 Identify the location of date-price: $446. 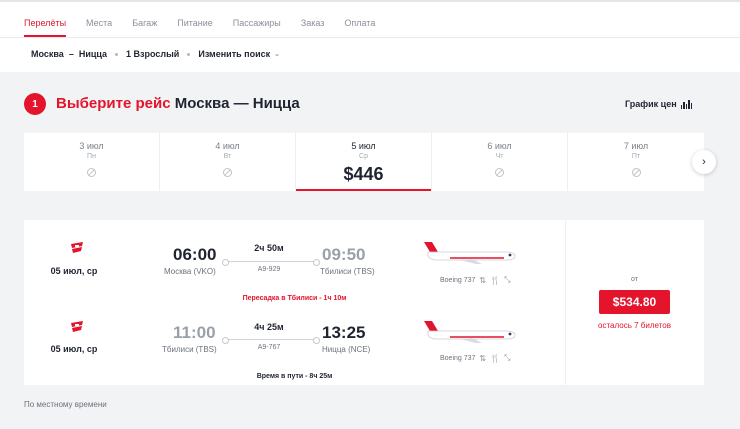
(363, 174).